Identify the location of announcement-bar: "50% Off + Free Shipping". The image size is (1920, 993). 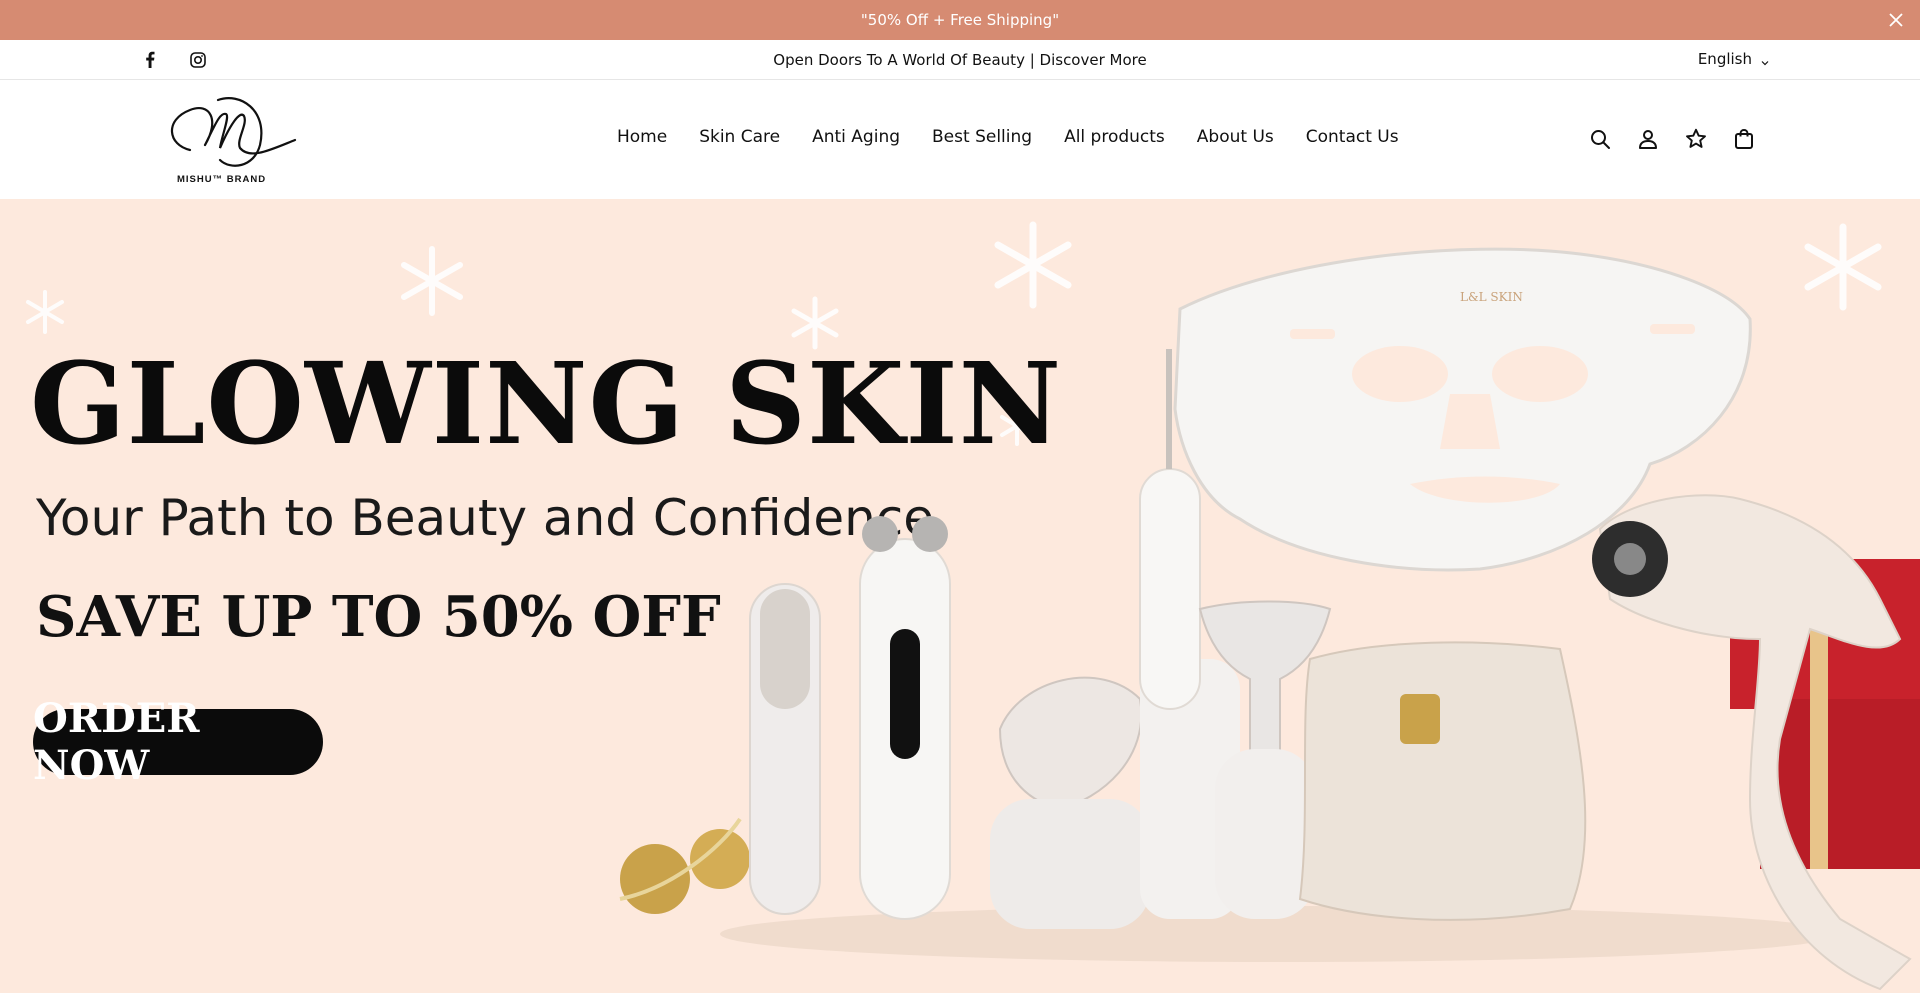
(960, 20).